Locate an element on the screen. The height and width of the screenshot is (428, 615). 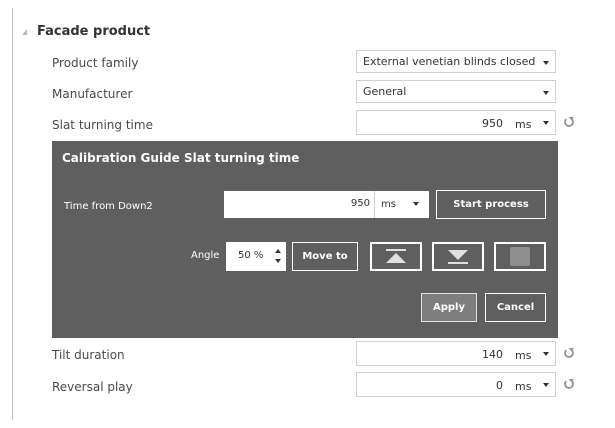
spin-up-icon is located at coordinates (278, 251).